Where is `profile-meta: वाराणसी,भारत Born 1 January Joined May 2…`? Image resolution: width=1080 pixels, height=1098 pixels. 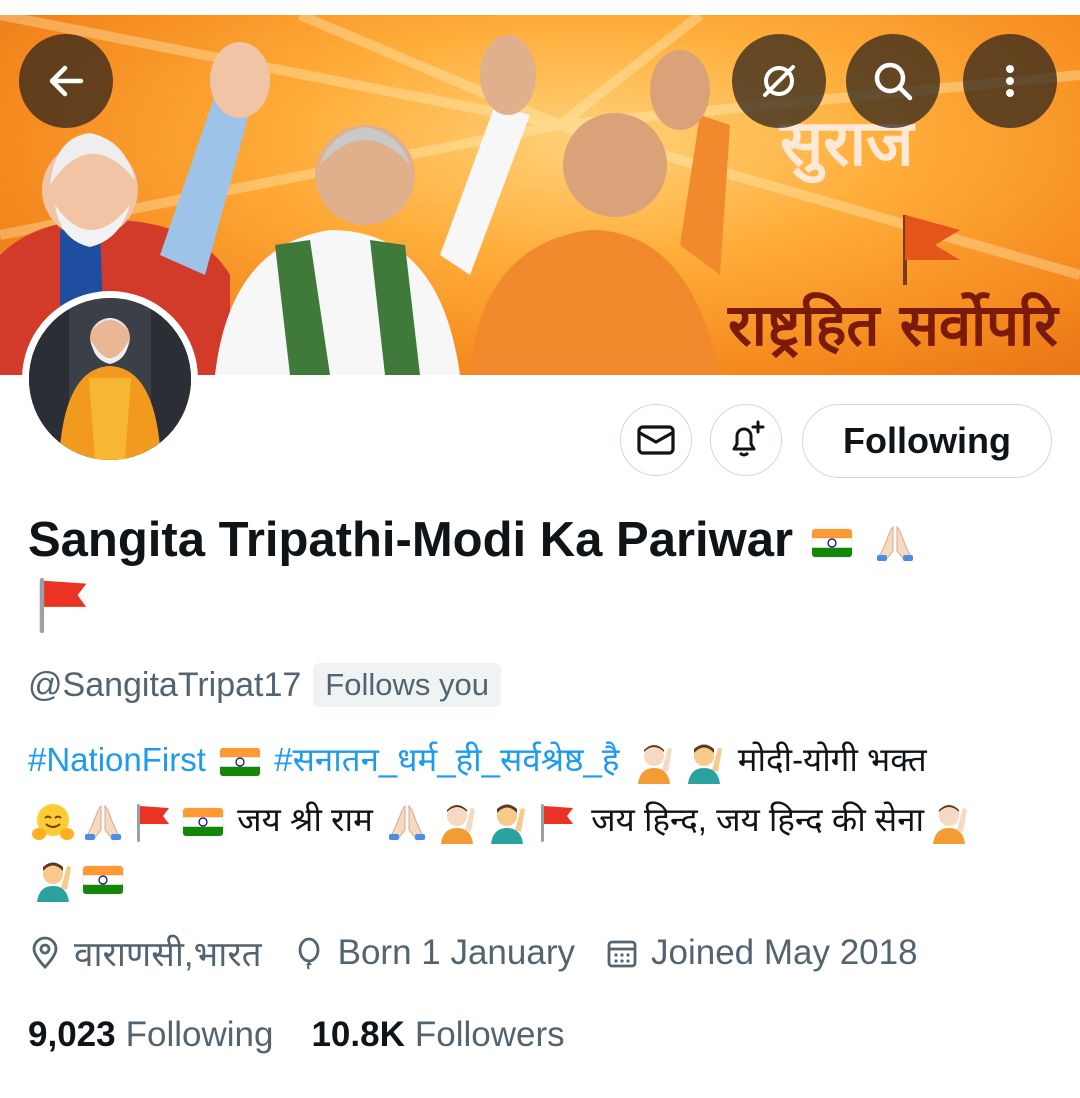 profile-meta: वाराणसी,भारत Born 1 January Joined May 2… is located at coordinates (488, 953).